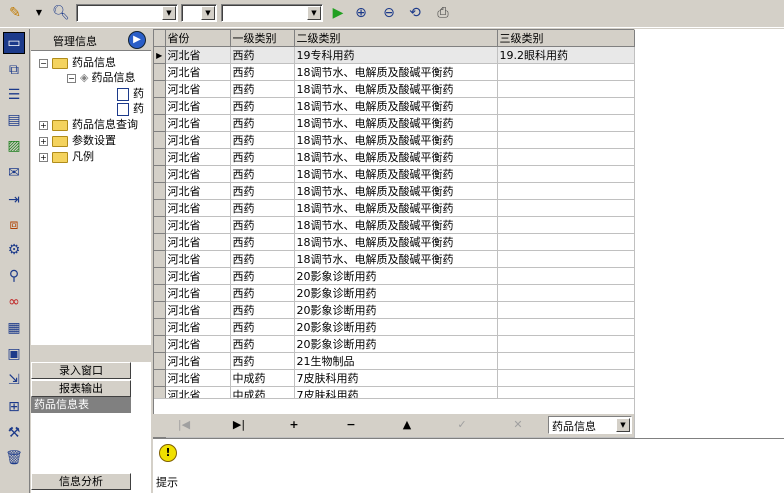  Describe the element at coordinates (396, 378) in the screenshot. I see `table-cell: 7皮肤科用药` at that location.